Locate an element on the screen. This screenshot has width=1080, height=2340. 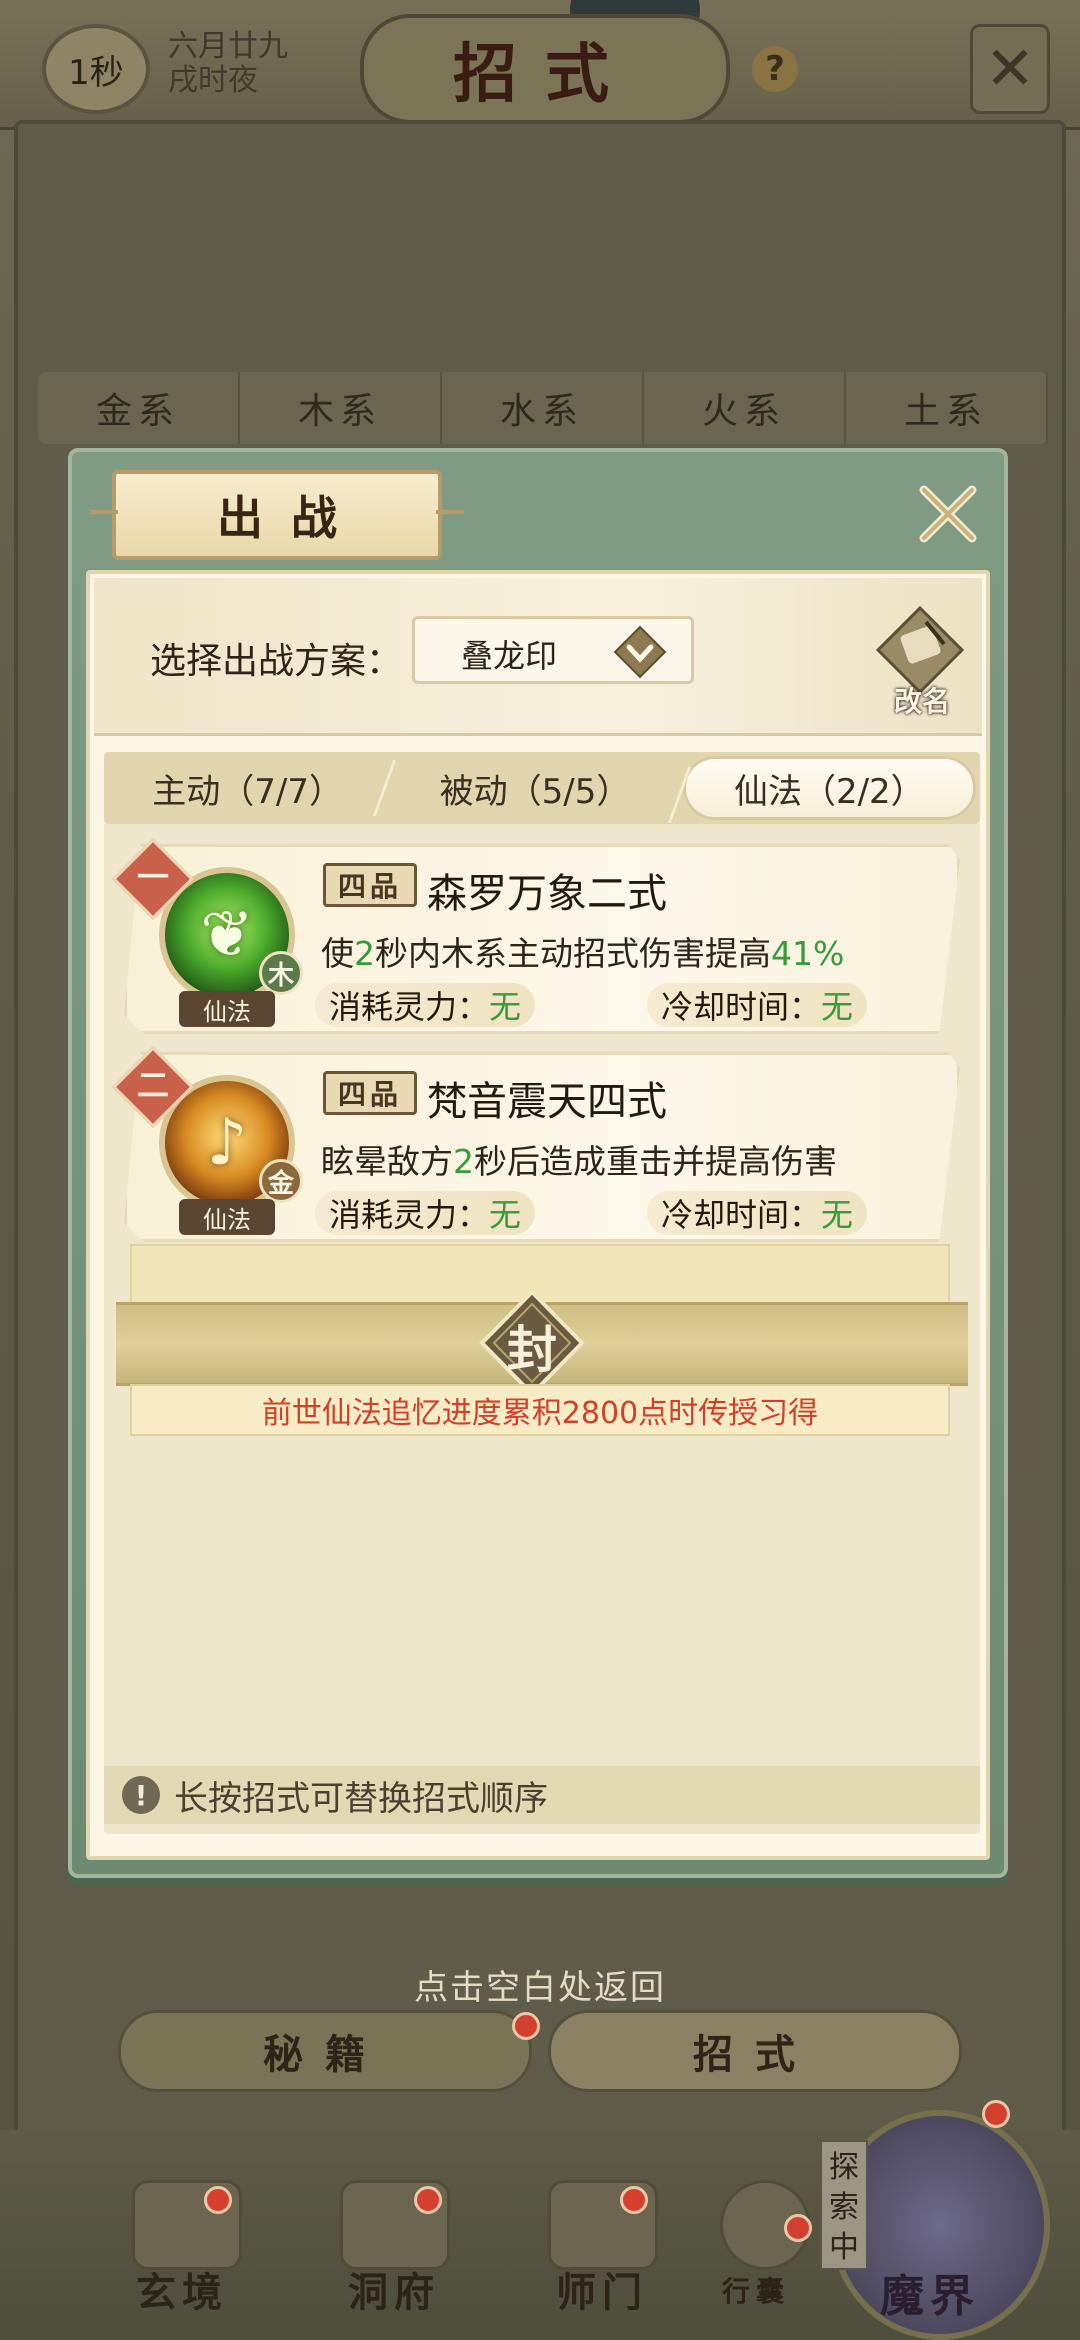
plan-value: 叠龙印 is located at coordinates (509, 656).